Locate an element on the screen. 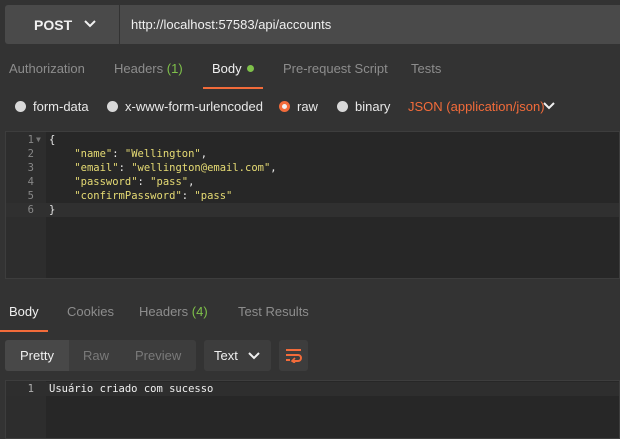 The width and height of the screenshot is (620, 439). format-label: Text is located at coordinates (226, 355).